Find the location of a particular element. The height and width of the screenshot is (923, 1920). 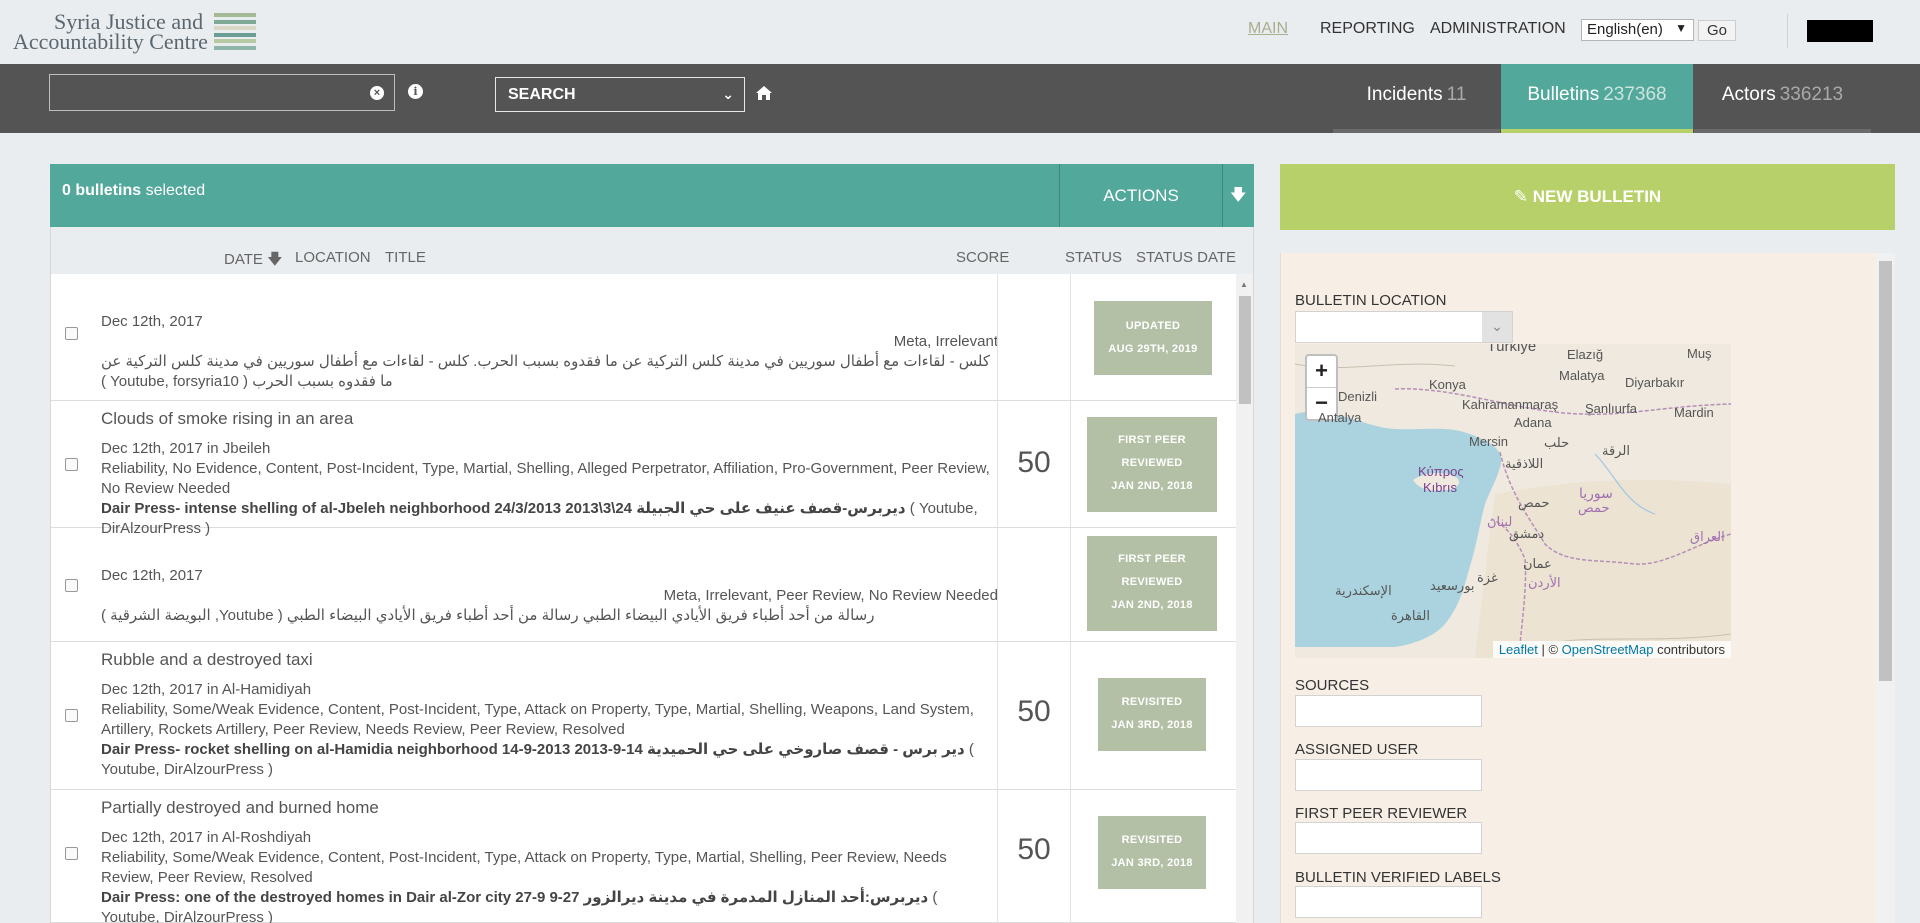

info-icon: i is located at coordinates (415, 91).